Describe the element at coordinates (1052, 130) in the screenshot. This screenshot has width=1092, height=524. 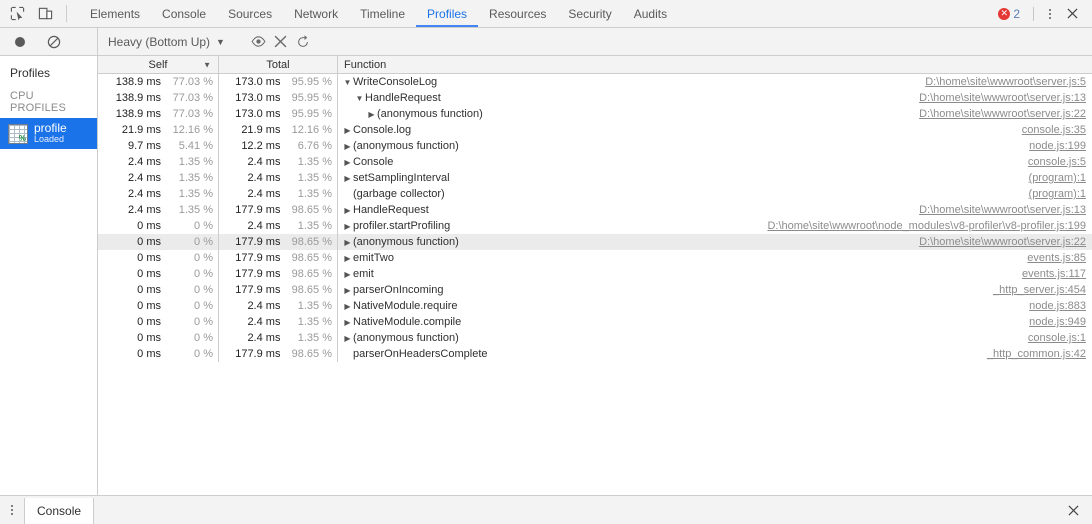
I see `source-link: console.js:35` at that location.